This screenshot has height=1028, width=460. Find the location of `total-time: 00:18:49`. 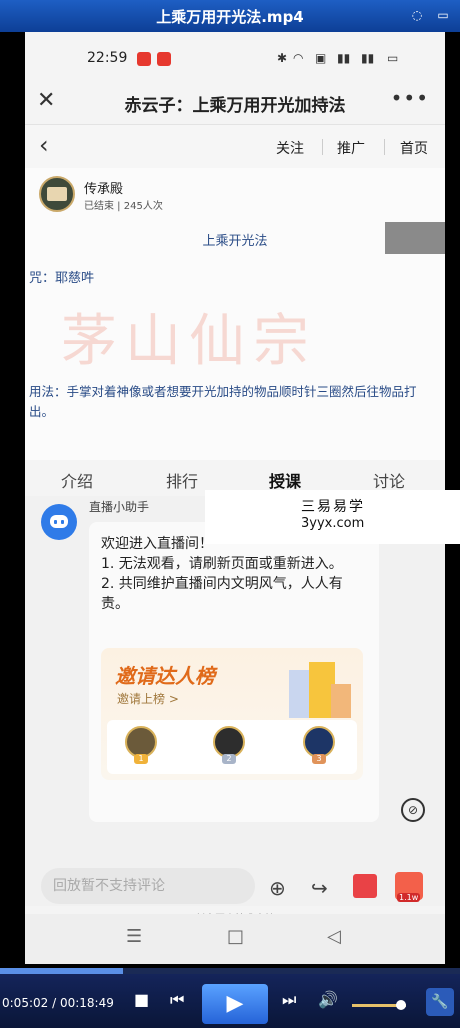

total-time: 00:18:49 is located at coordinates (86, 1003).